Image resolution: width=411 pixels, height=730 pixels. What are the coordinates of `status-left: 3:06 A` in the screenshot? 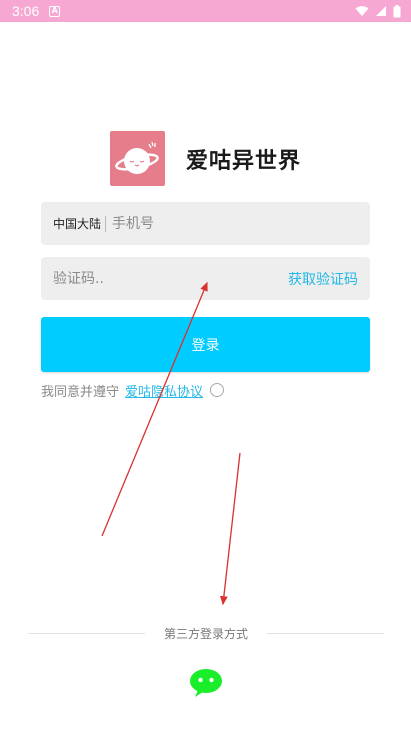 It's located at (36, 11).